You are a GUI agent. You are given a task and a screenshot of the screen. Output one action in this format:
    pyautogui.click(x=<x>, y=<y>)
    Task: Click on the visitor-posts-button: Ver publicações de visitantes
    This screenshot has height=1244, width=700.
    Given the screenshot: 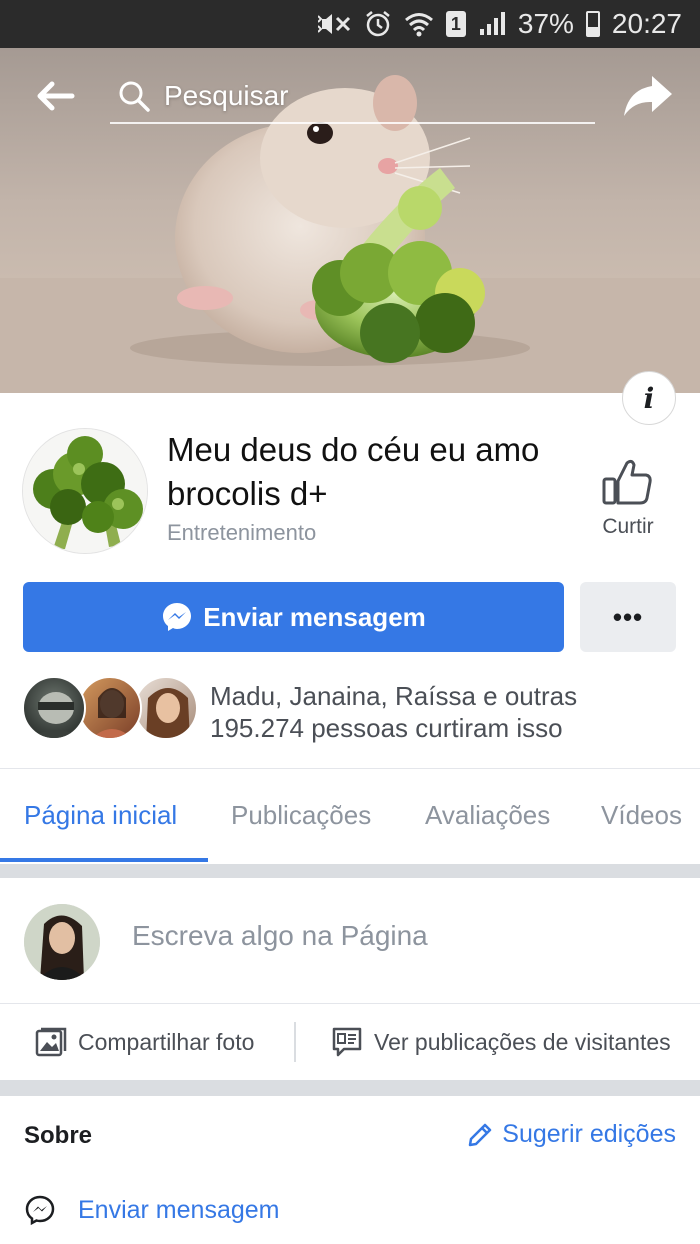 What is the action you would take?
    pyautogui.click(x=500, y=1042)
    